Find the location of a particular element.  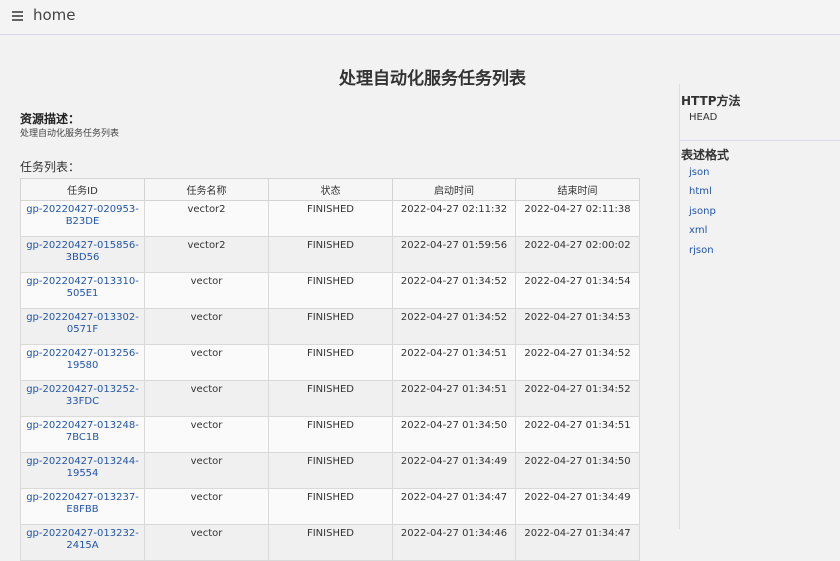

task-end-time-cell: 2022-04-27 02:11:38 is located at coordinates (577, 218).